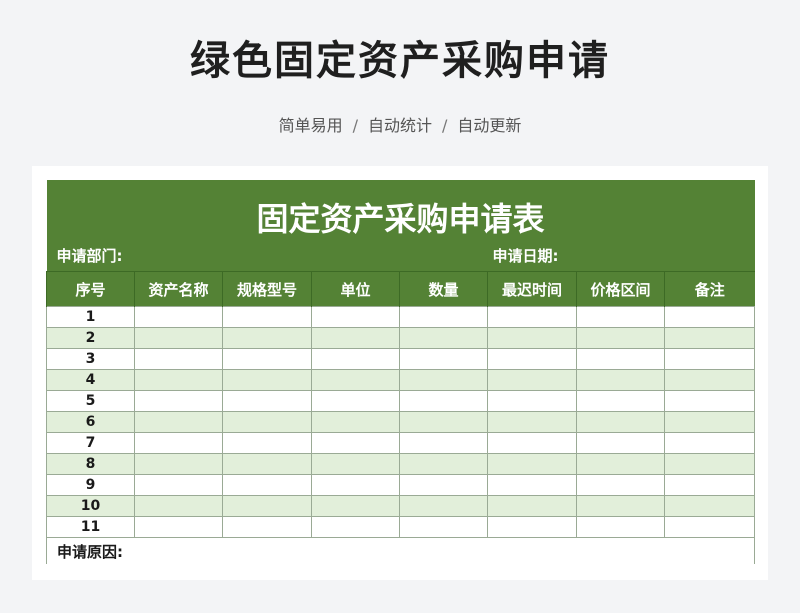 The height and width of the screenshot is (613, 800). I want to click on tag-auto-update: 自动更新, so click(489, 125).